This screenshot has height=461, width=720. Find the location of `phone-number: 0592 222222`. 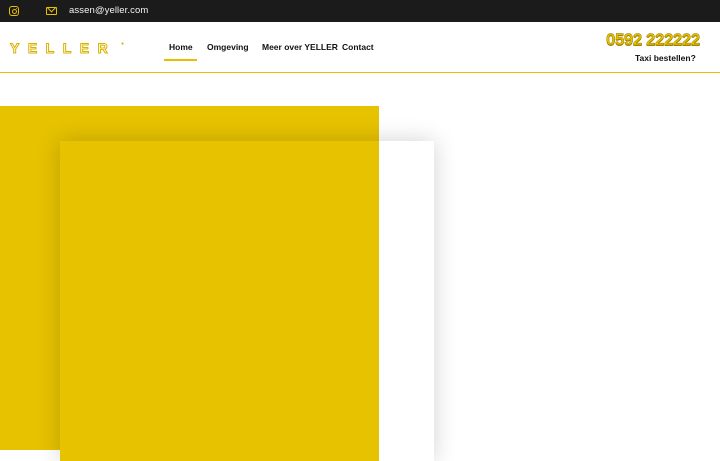

phone-number: 0592 222222 is located at coordinates (653, 40).